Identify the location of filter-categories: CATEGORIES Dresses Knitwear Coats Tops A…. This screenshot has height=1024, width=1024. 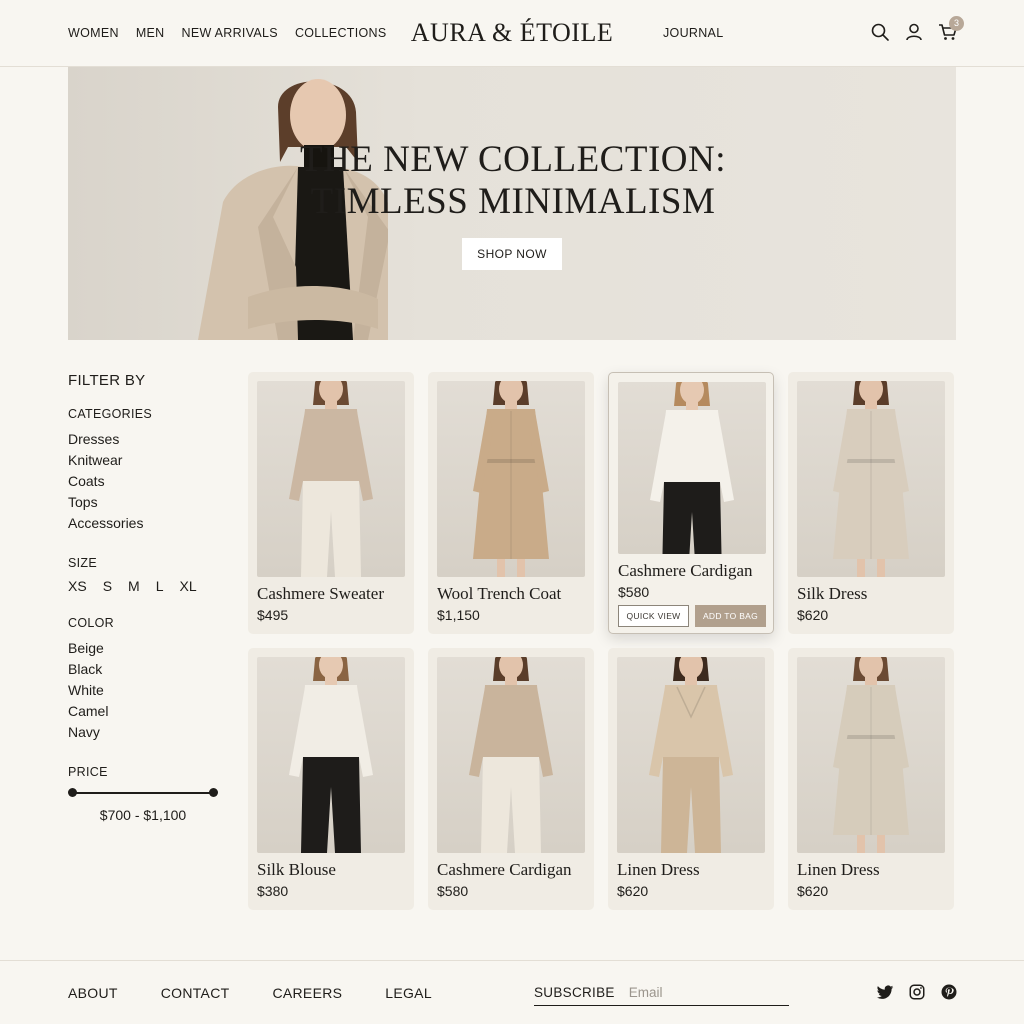
(148, 470).